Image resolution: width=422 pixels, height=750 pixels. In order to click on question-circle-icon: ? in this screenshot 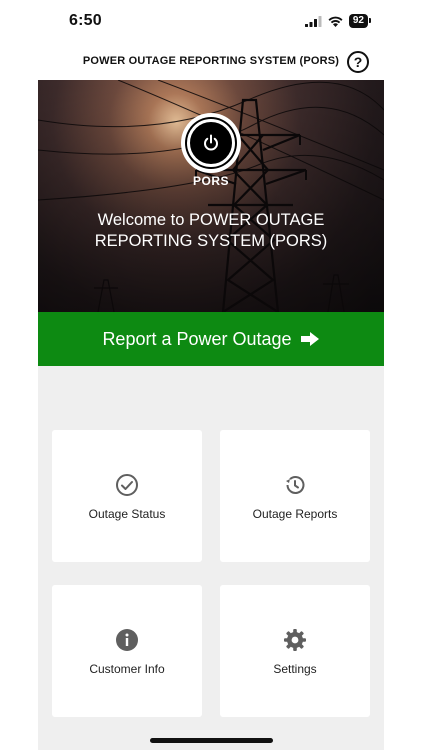, I will do `click(358, 62)`.